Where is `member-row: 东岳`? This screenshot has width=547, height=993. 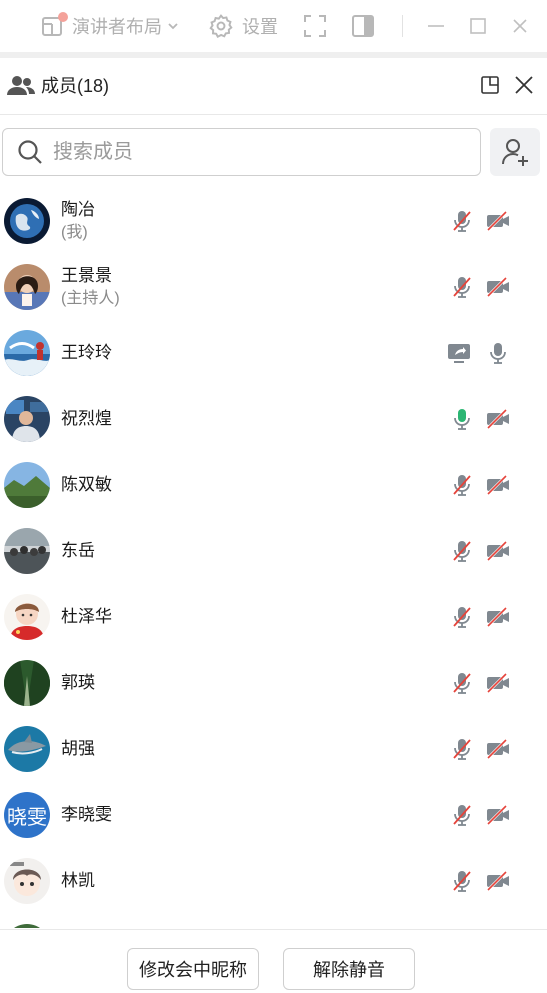 member-row: 东岳 is located at coordinates (273, 551).